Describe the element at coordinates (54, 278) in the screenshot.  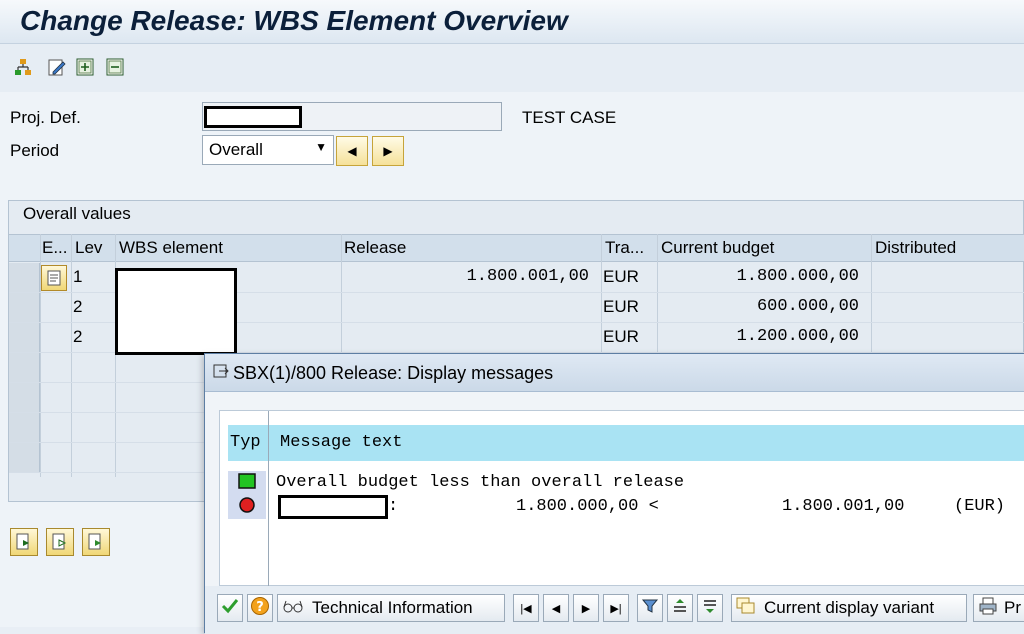
I see `document-icon` at that location.